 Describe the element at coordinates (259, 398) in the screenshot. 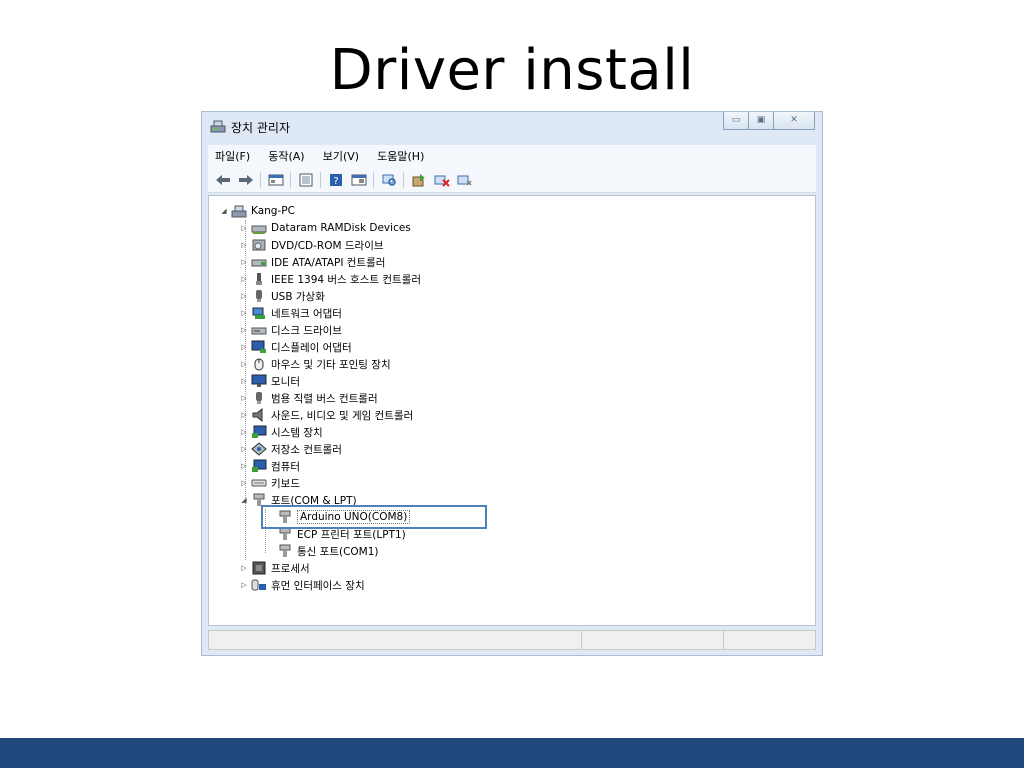

I see `usb-controller-icon` at that location.